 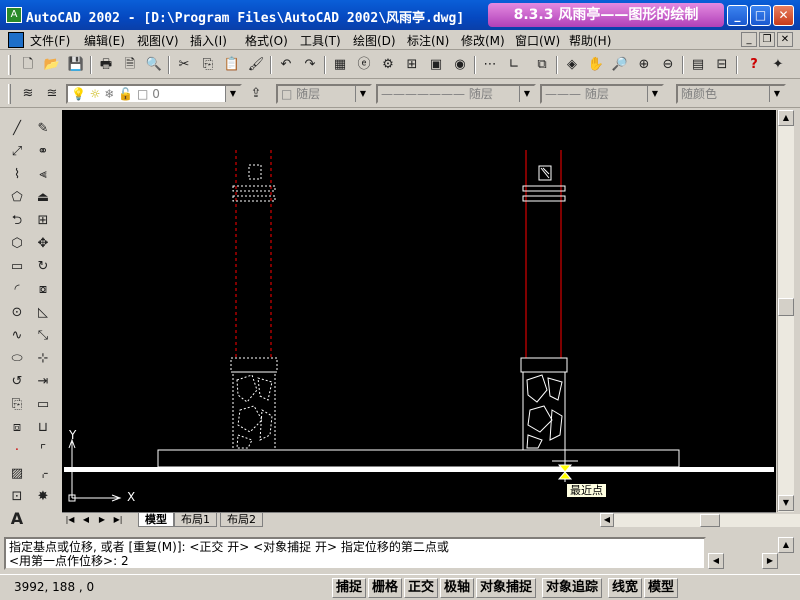 I want to click on trim-icon: ⊹, so click(x=43, y=359).